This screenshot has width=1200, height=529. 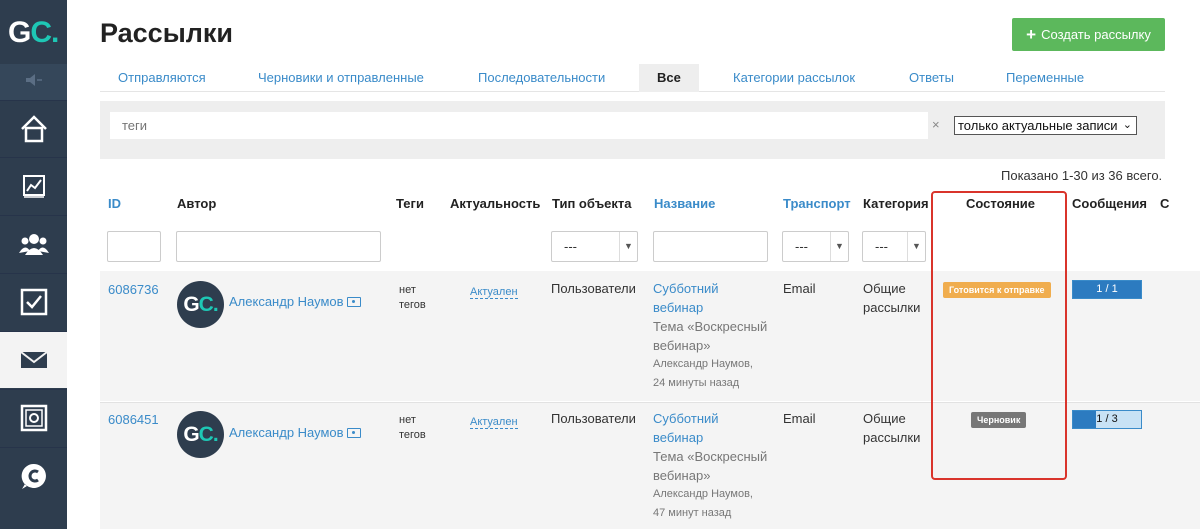 I want to click on safe-icon, so click(x=33, y=418).